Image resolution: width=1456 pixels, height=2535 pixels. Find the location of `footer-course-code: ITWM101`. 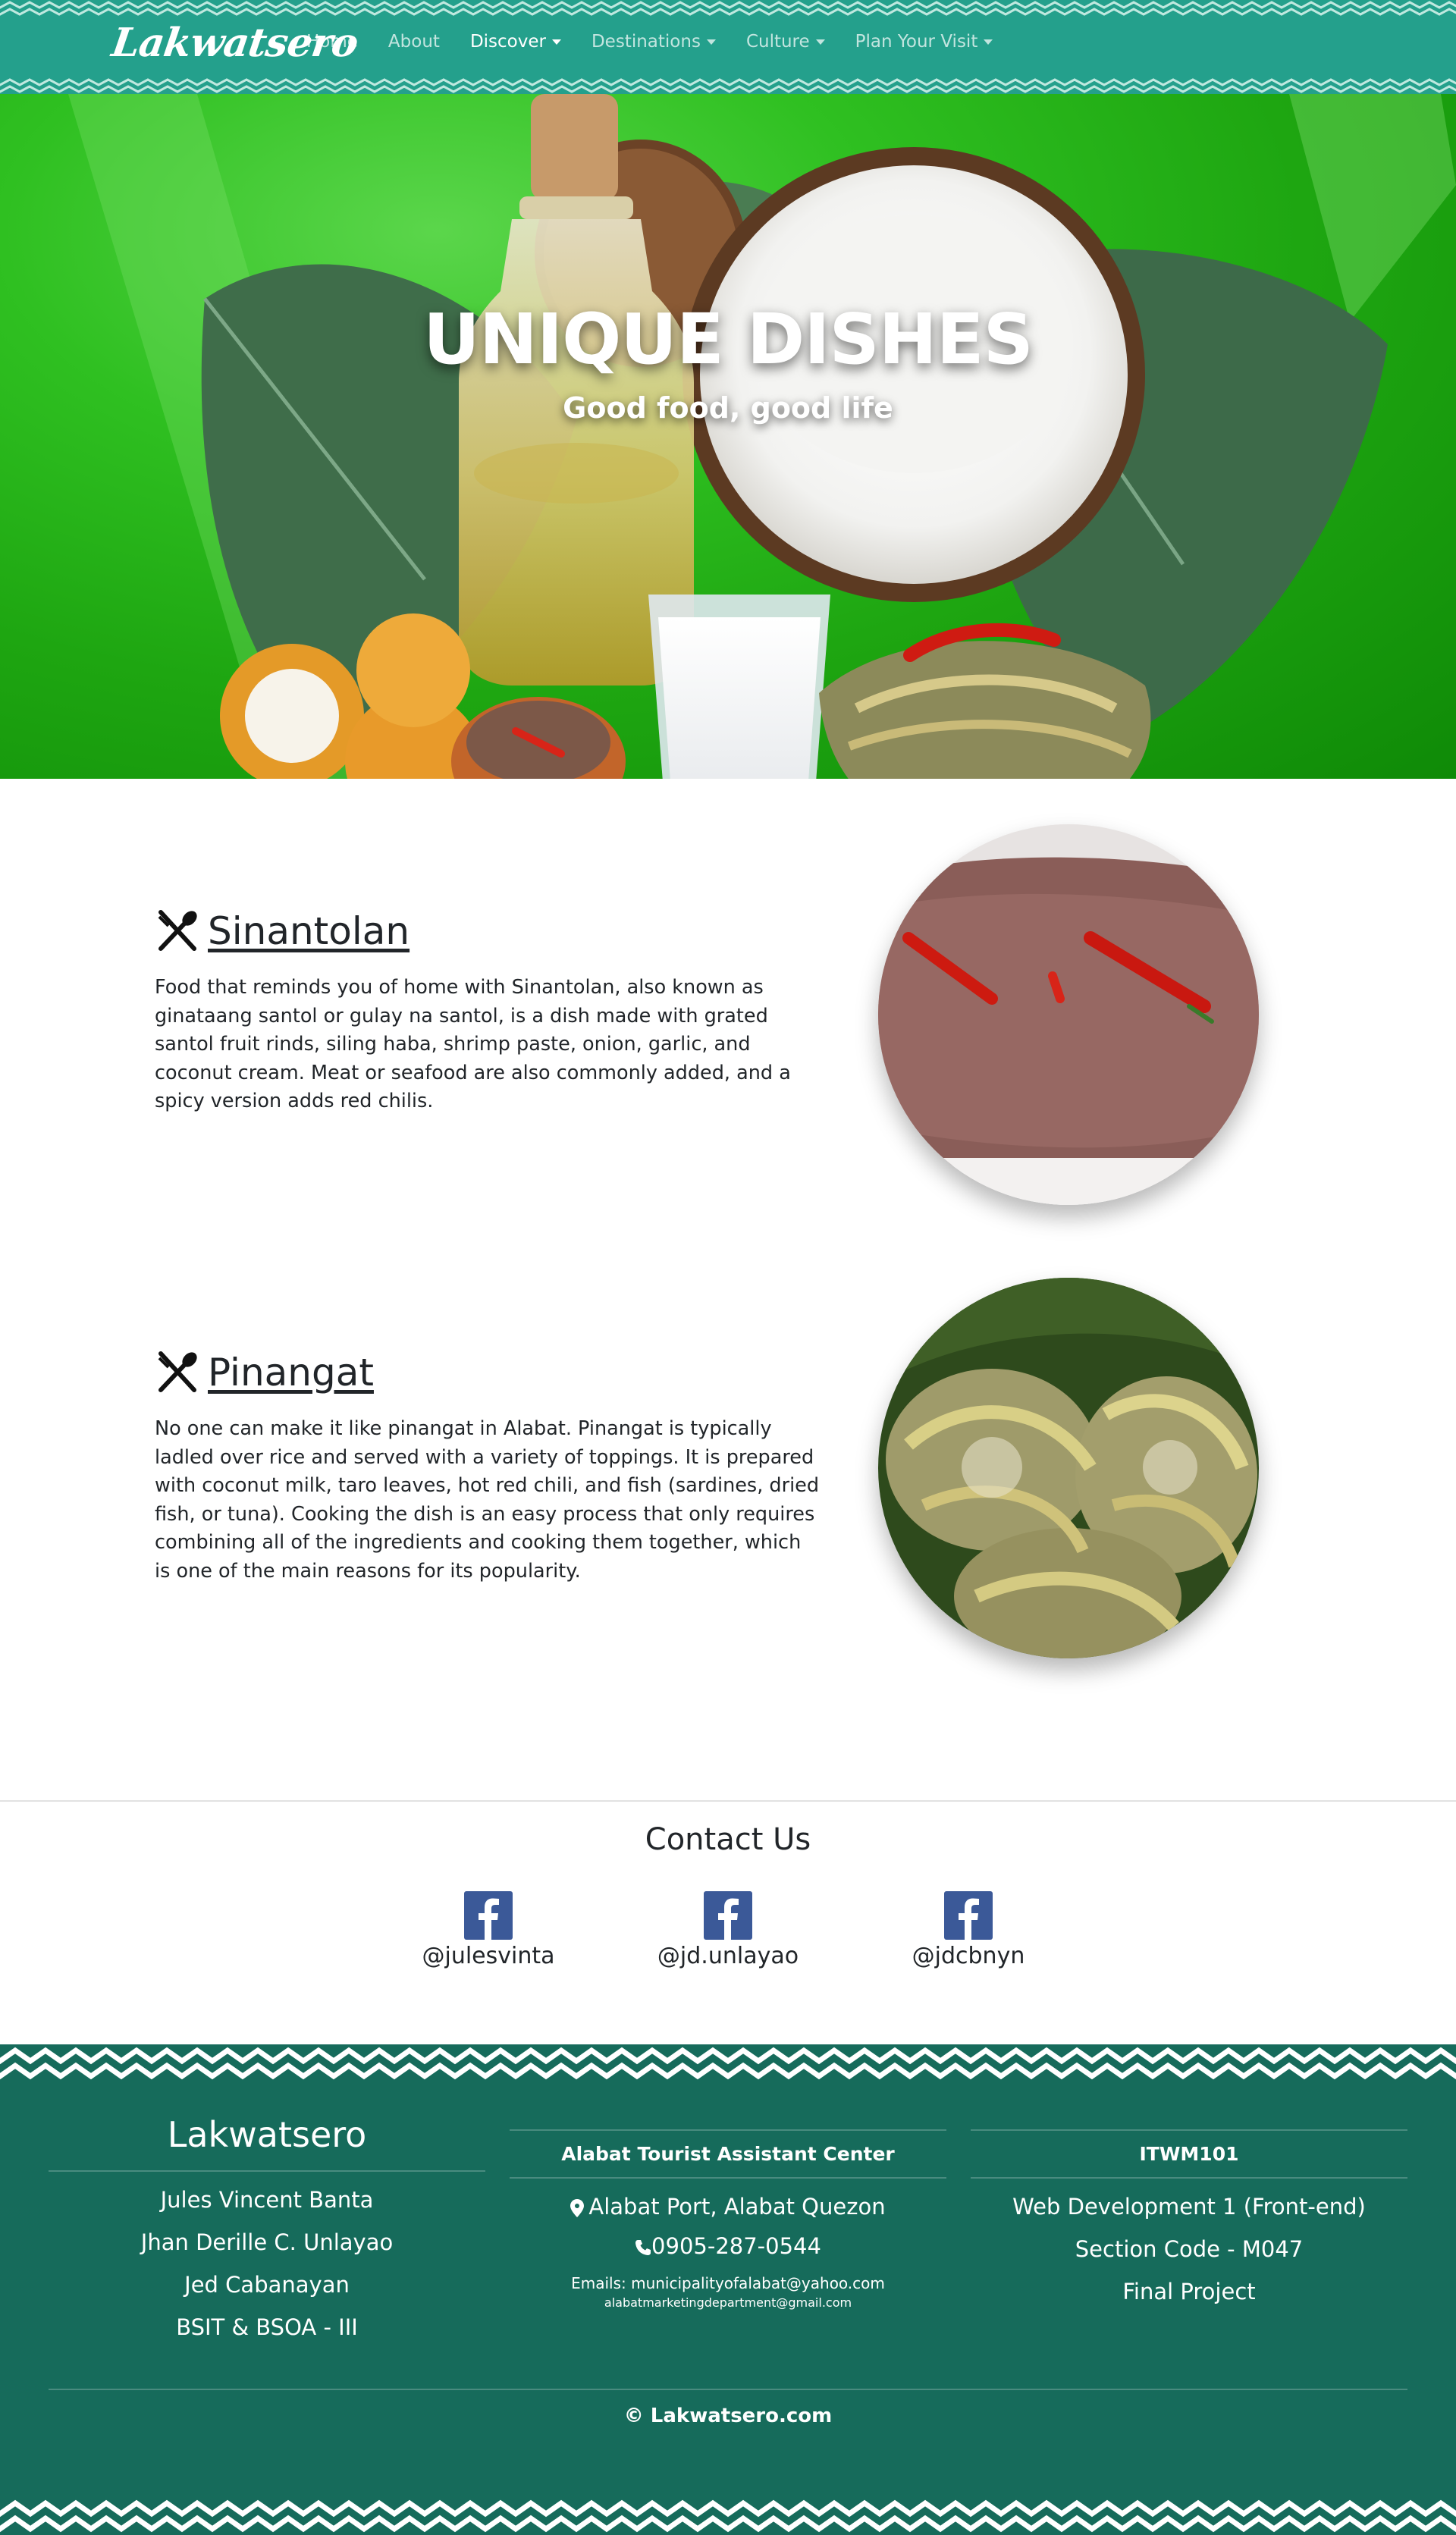

footer-course-code: ITWM101 is located at coordinates (1189, 2154).